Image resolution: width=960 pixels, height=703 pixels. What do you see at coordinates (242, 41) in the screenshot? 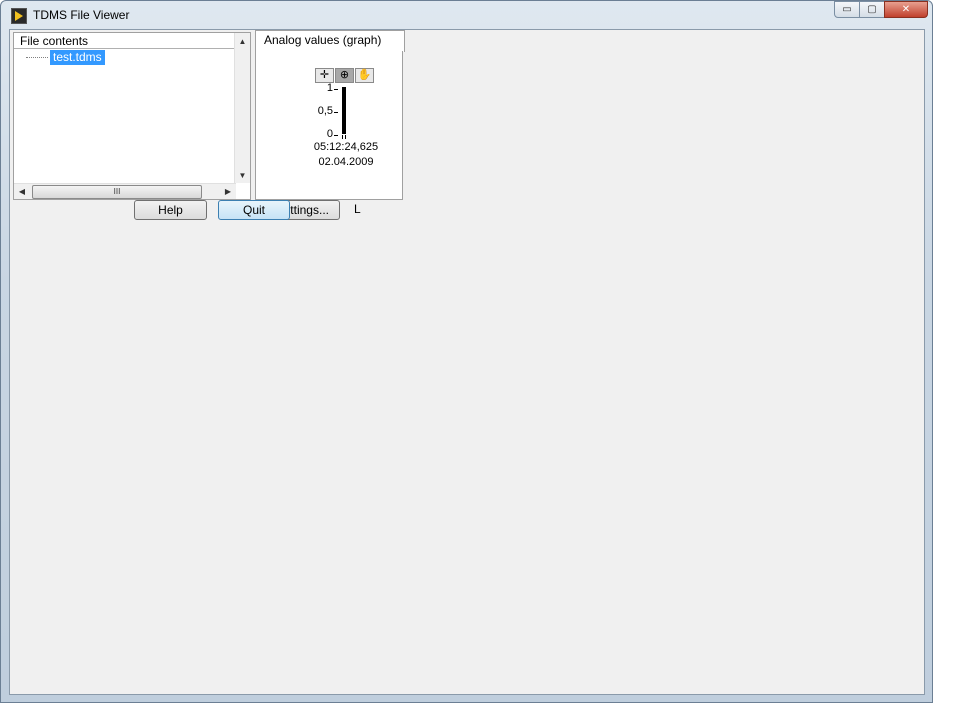
I see `scroll-up-arrow-icon: ▲` at bounding box center [242, 41].